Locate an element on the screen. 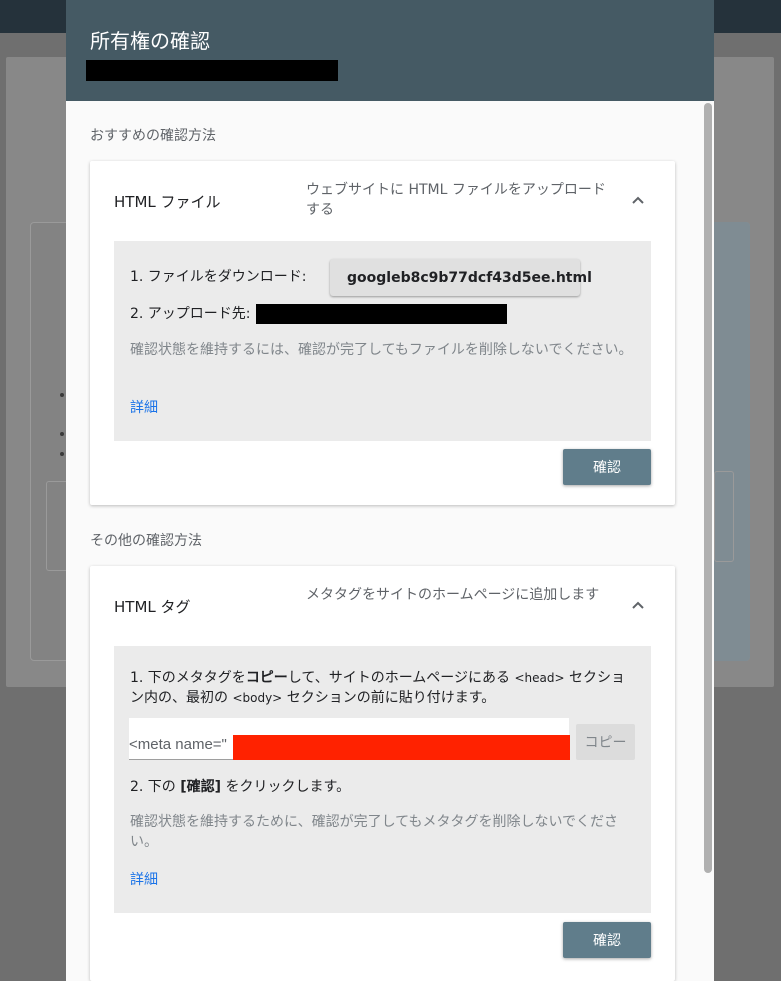 Image resolution: width=781 pixels, height=981 pixels. keep-metatag-note: 確認状態を維持するために、確認が完了してもメタタグを削除しないでください。 is located at coordinates (374, 832).